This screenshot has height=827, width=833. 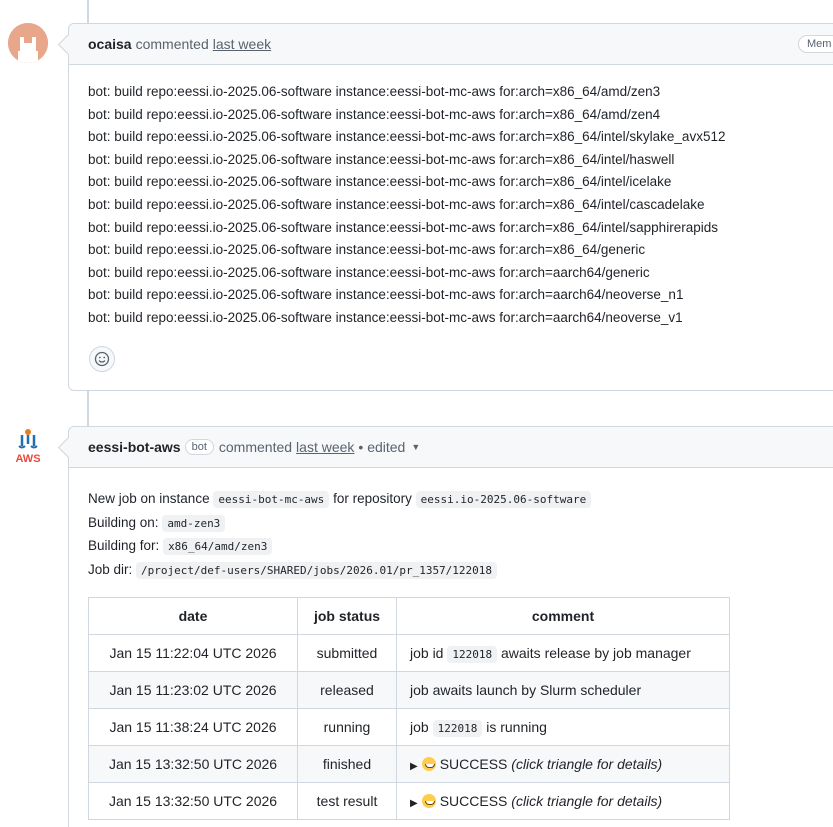 I want to click on header-date: date, so click(x=193, y=616).